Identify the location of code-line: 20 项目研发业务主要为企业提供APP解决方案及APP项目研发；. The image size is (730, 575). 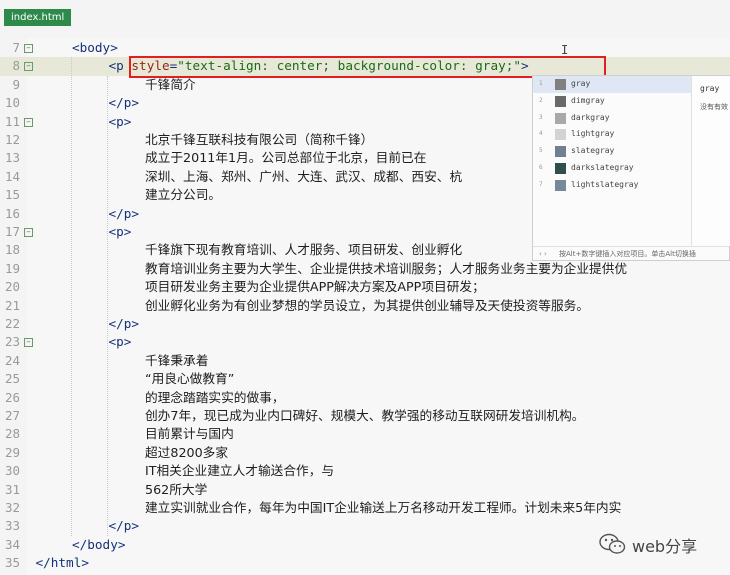
(365, 287).